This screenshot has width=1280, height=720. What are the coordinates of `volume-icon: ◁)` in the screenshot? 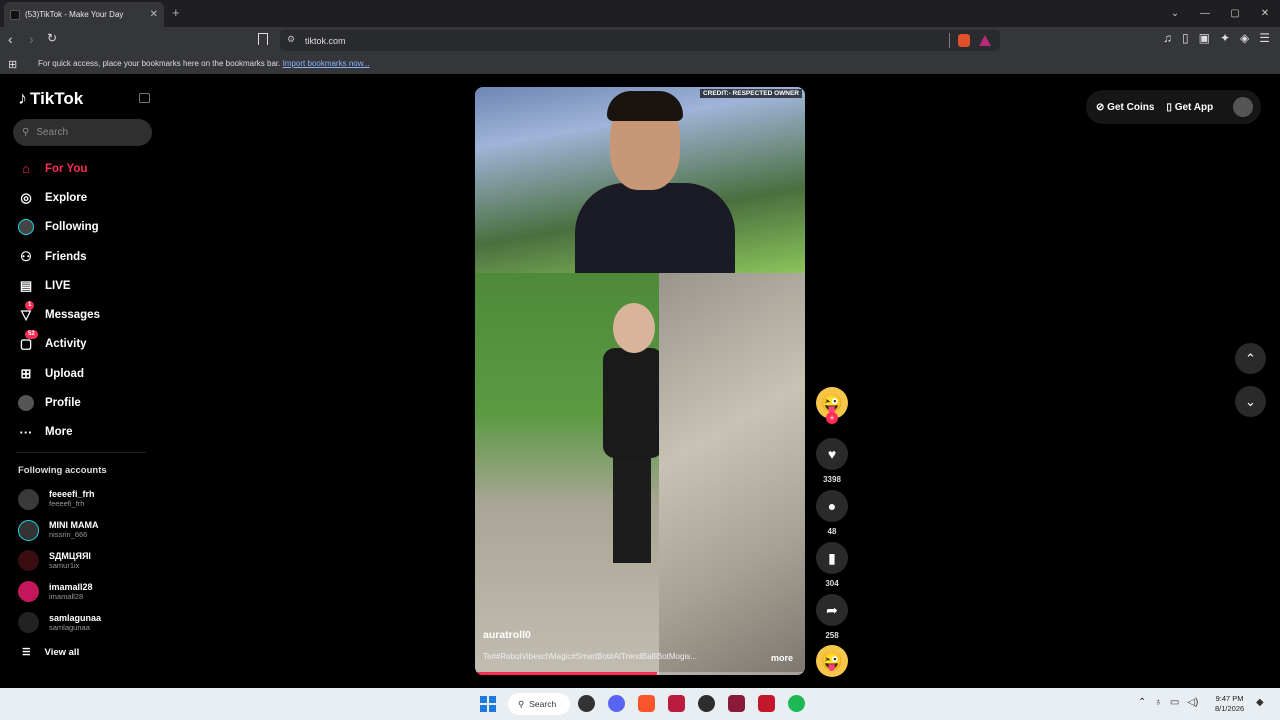 It's located at (1192, 702).